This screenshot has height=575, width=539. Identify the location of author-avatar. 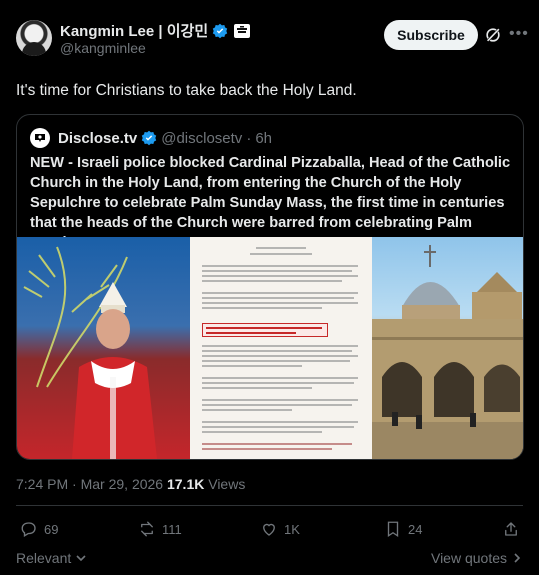
(34, 38).